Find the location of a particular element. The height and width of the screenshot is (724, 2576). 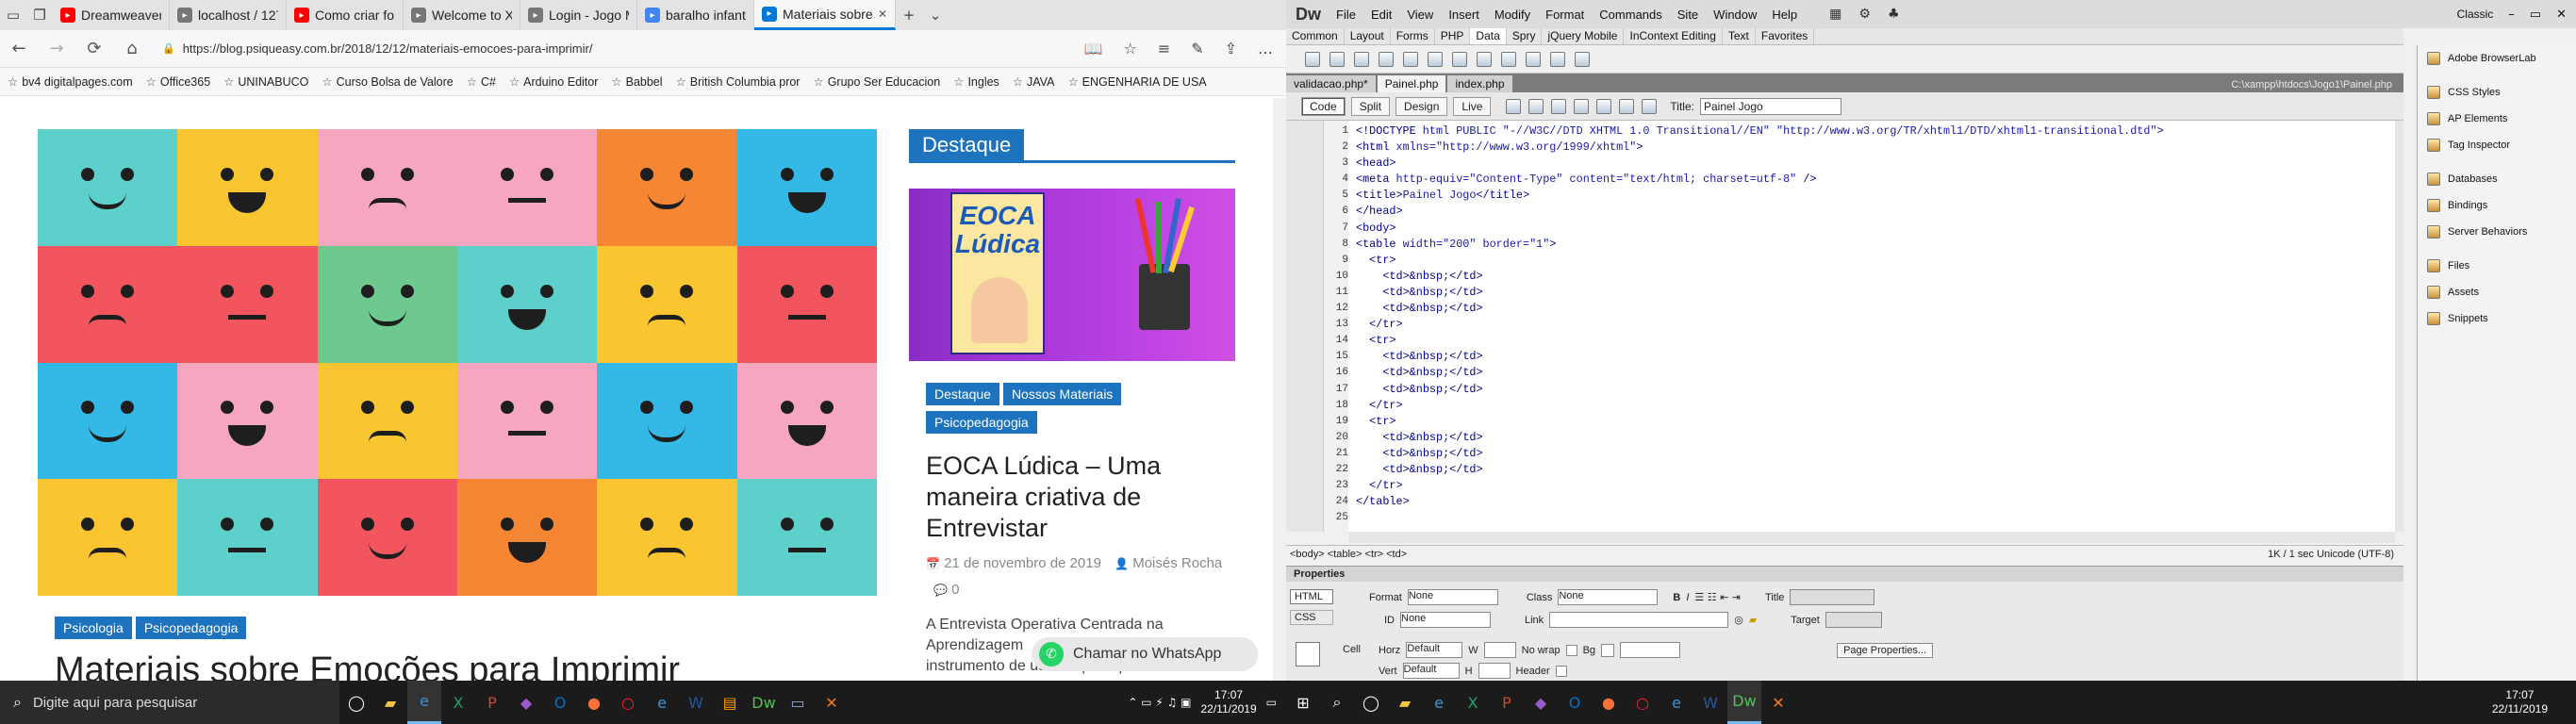

nowrap-checkbox is located at coordinates (1571, 650).